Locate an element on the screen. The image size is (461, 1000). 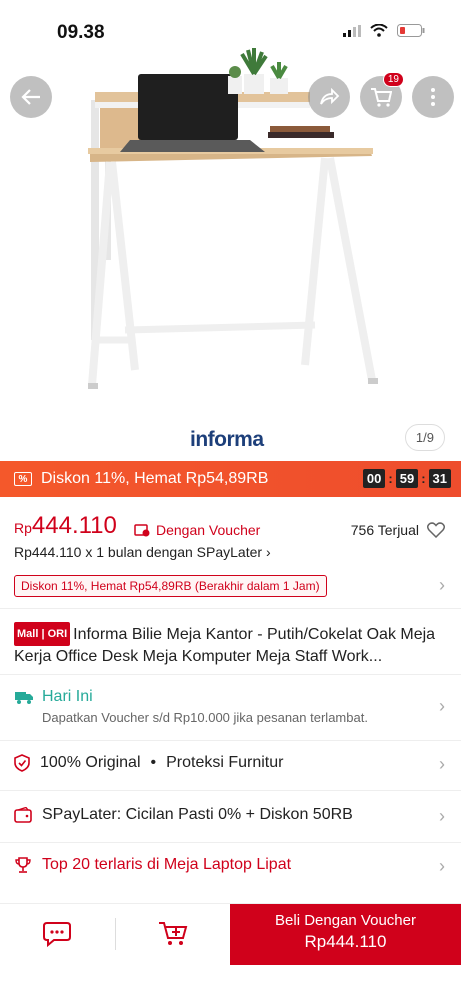
cart-count-badge: 19 is located at coordinates (393, 79).